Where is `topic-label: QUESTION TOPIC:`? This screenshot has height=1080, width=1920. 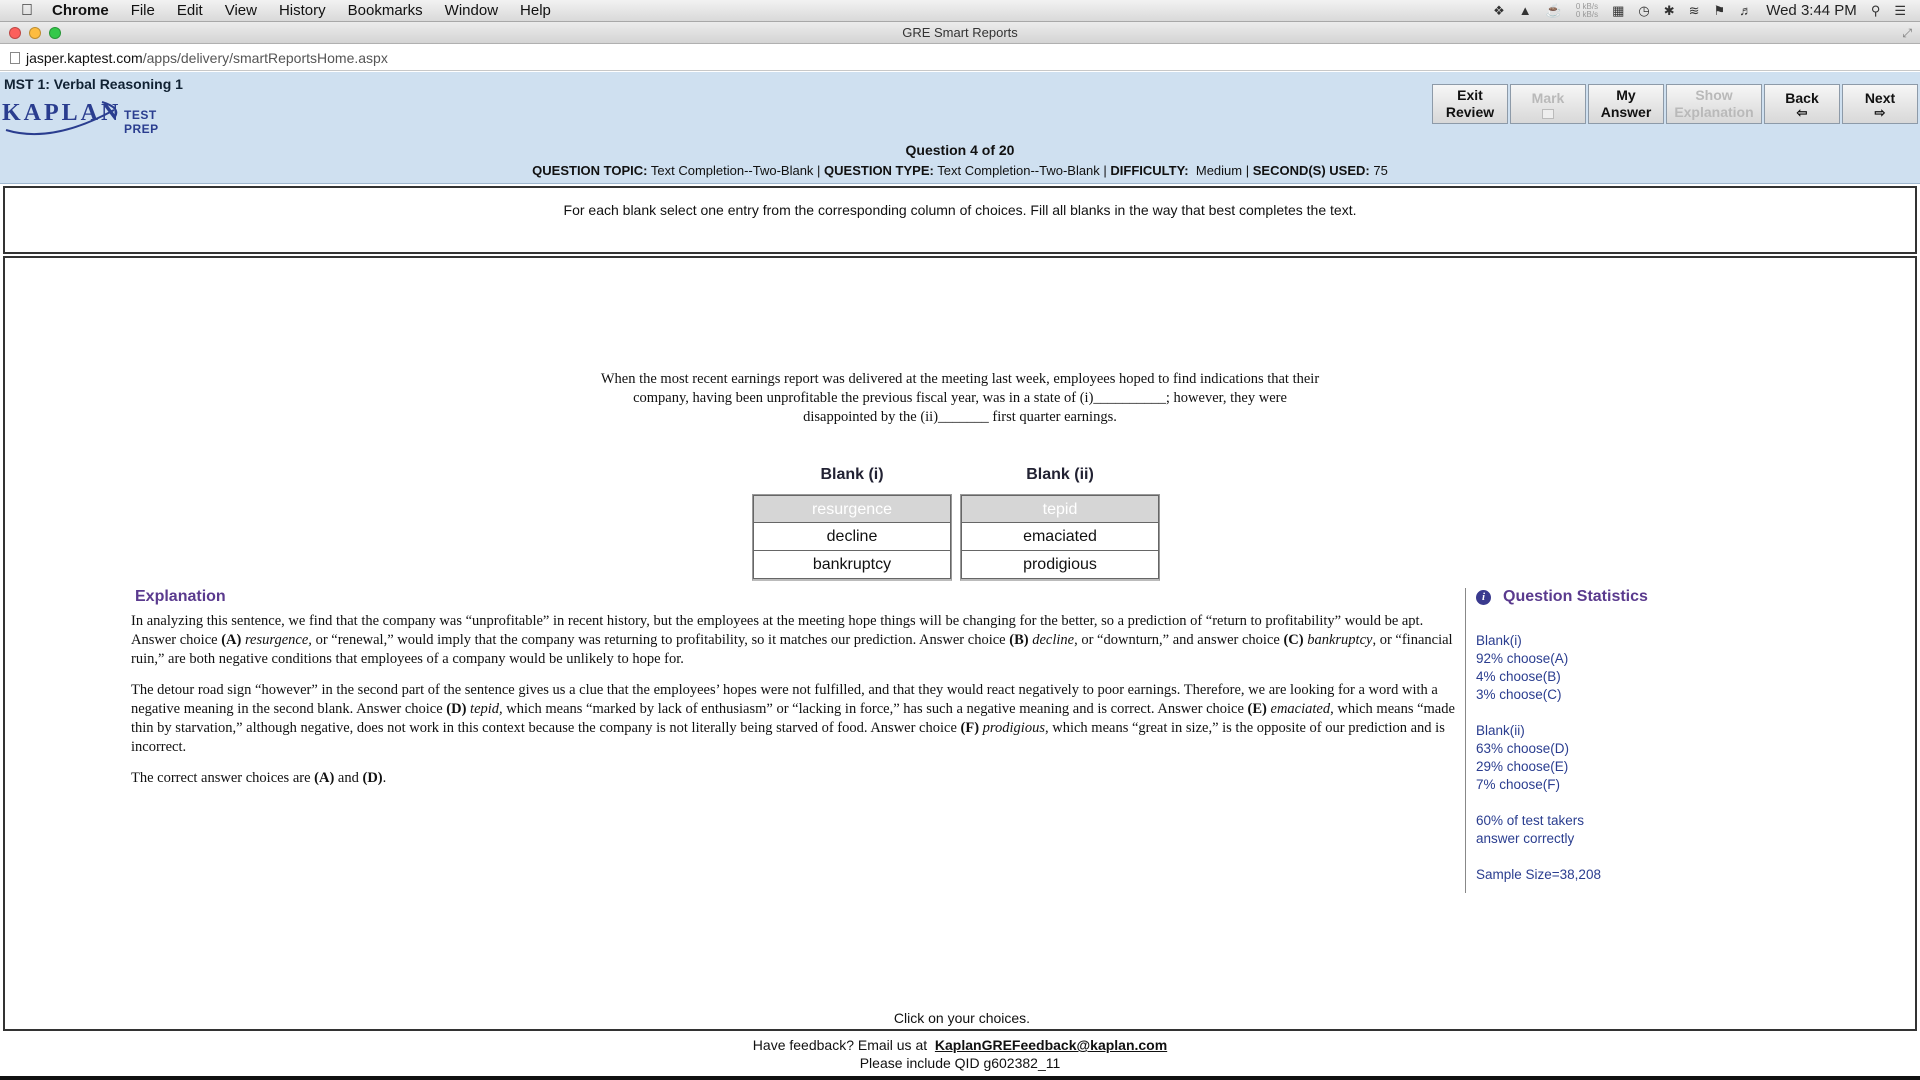
topic-label: QUESTION TOPIC: is located at coordinates (590, 170).